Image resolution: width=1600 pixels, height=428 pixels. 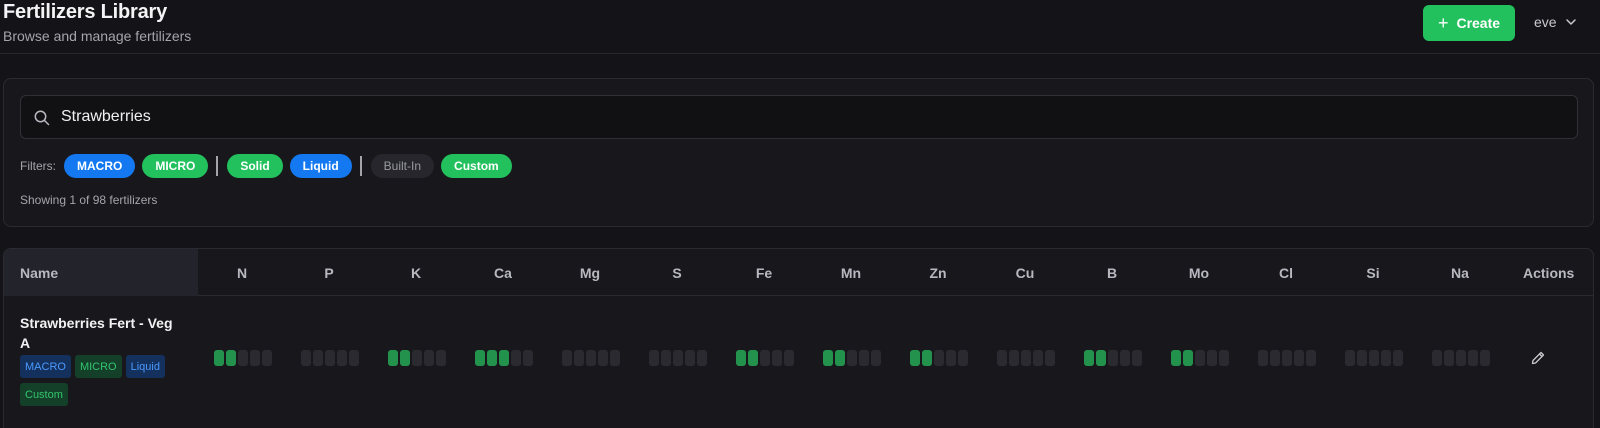 I want to click on filter-chip-custom: Custom, so click(x=476, y=166).